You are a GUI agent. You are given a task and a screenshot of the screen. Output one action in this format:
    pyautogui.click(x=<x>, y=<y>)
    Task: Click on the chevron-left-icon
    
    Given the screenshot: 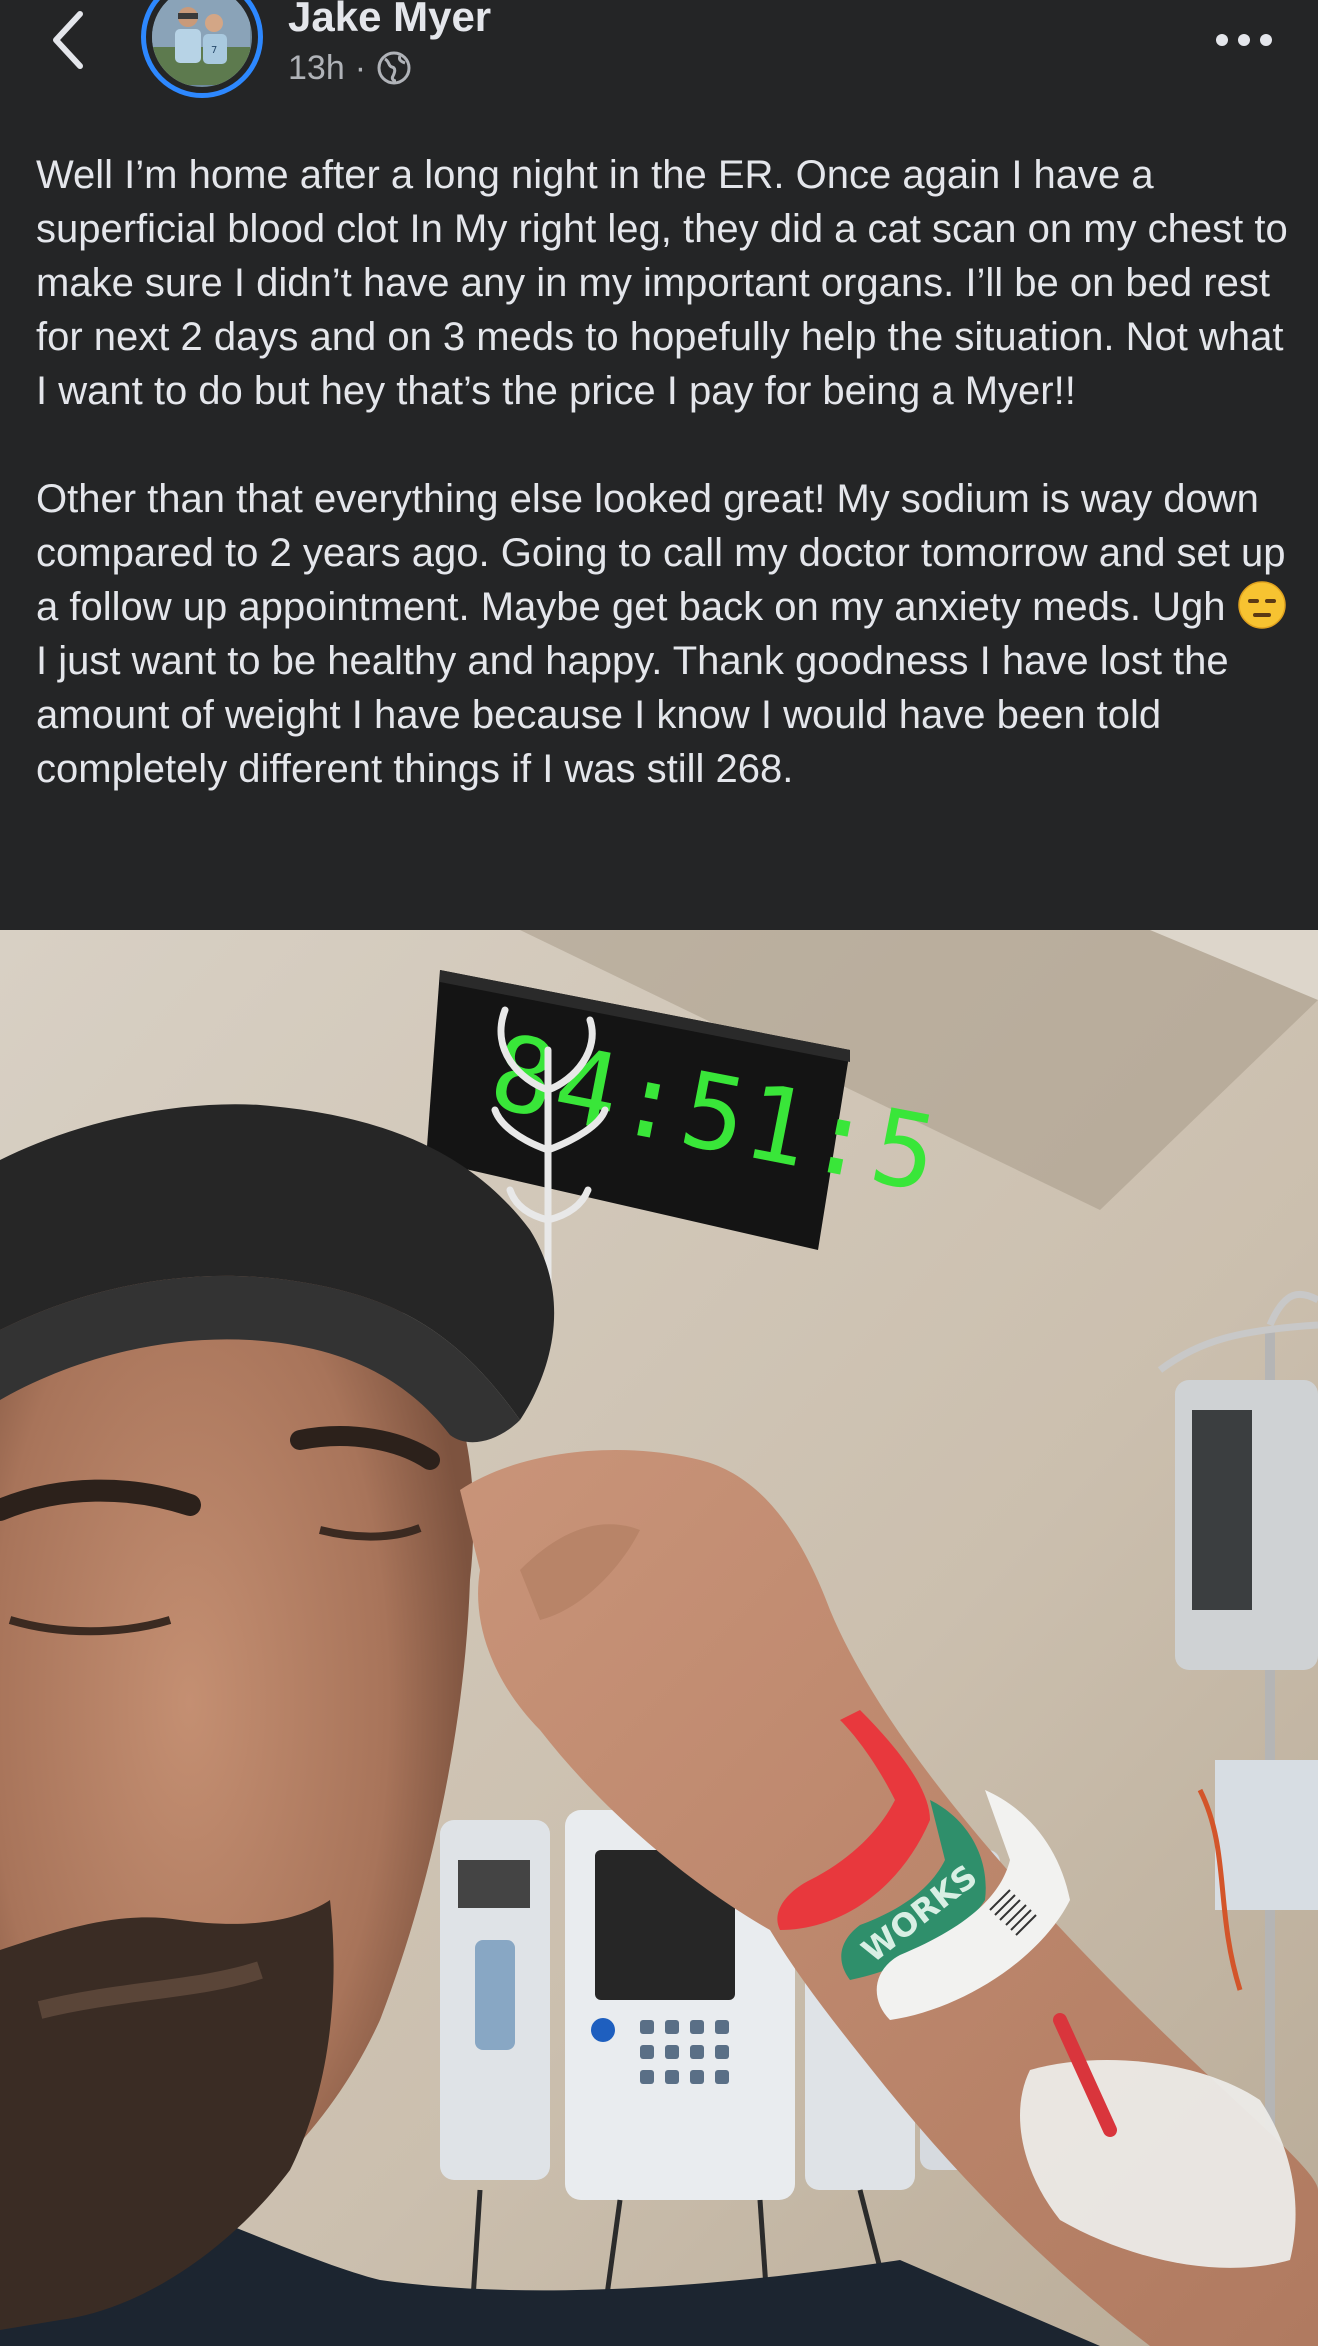 What is the action you would take?
    pyautogui.click(x=68, y=40)
    